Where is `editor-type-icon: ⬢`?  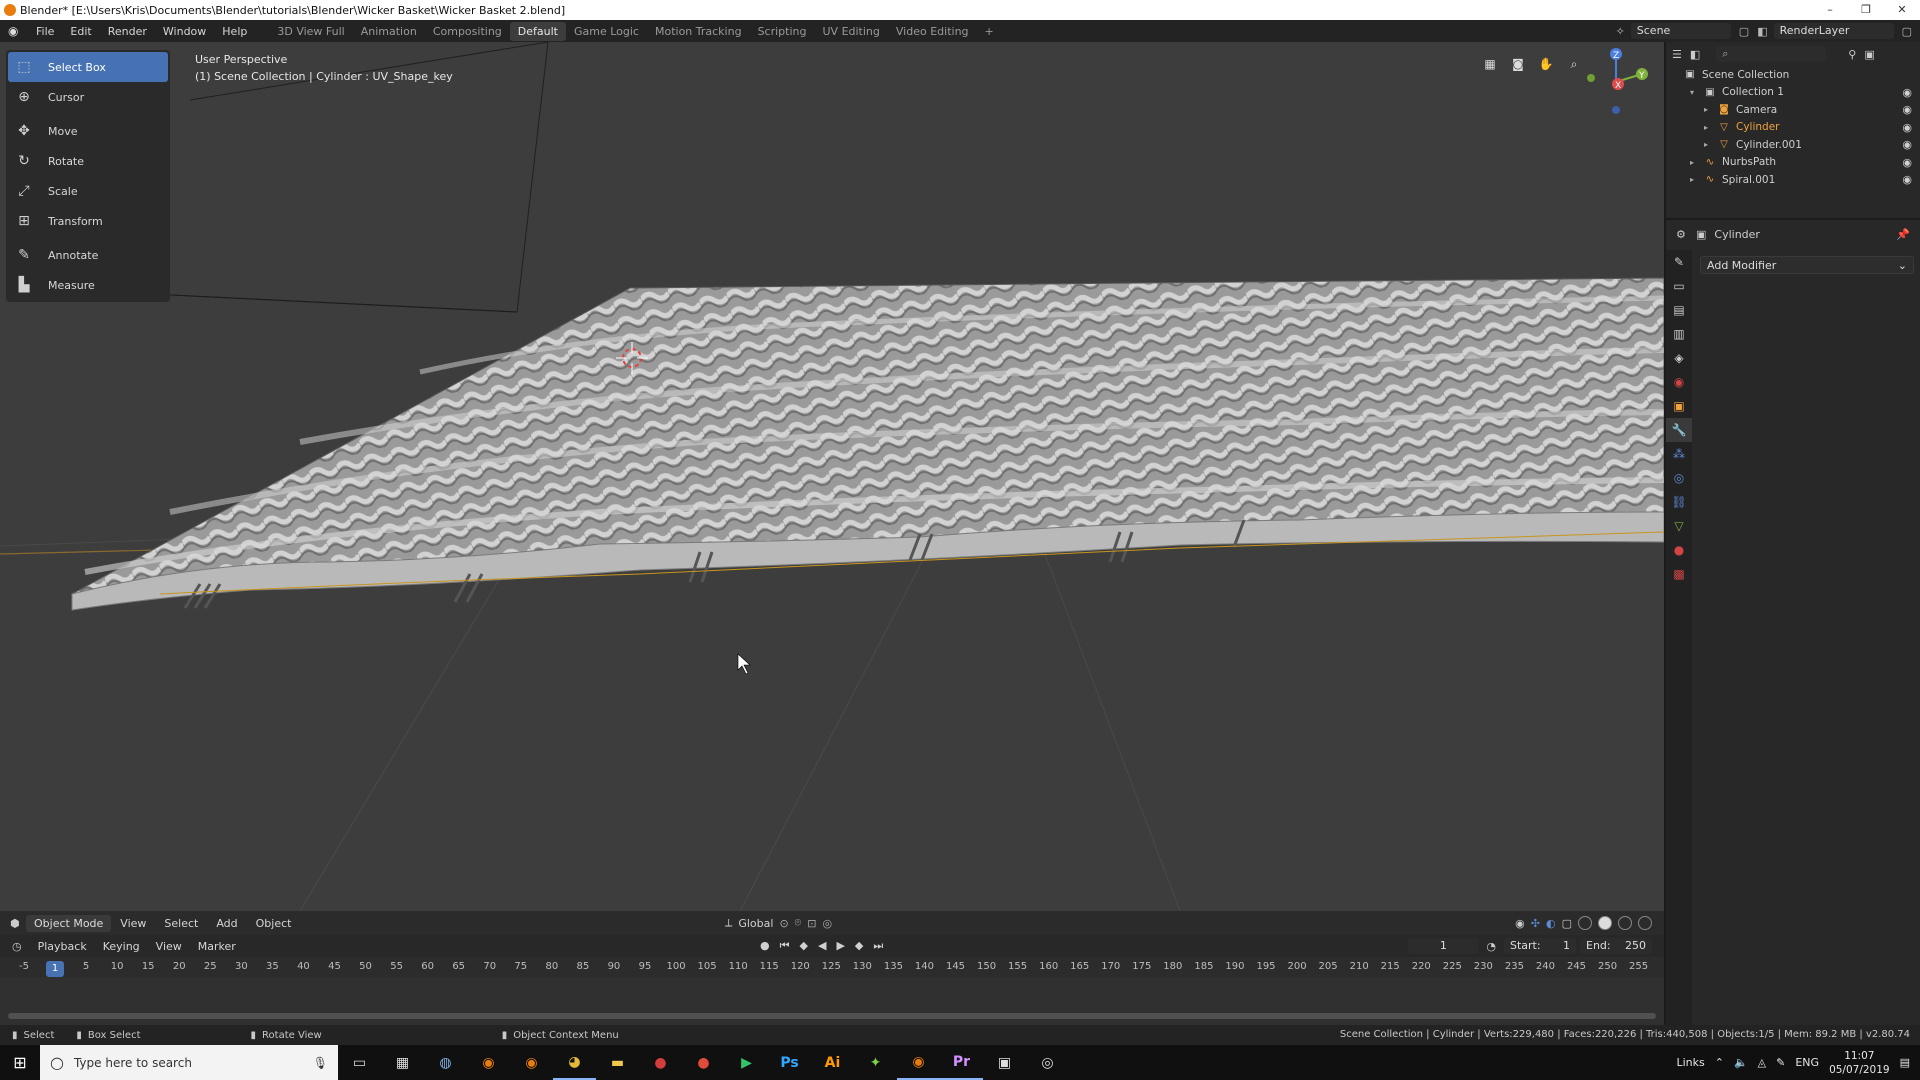
editor-type-icon: ⬢ is located at coordinates (15, 923).